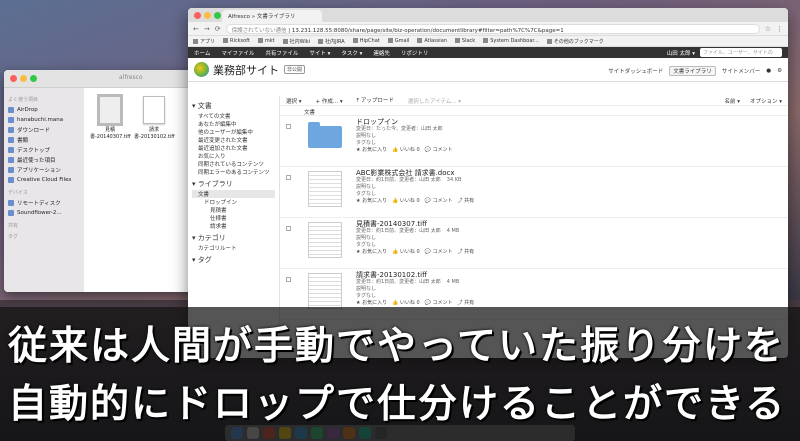 This screenshot has width=800, height=441. Describe the element at coordinates (236, 41) in the screenshot. I see `bookmark-item: Ricksoft` at that location.